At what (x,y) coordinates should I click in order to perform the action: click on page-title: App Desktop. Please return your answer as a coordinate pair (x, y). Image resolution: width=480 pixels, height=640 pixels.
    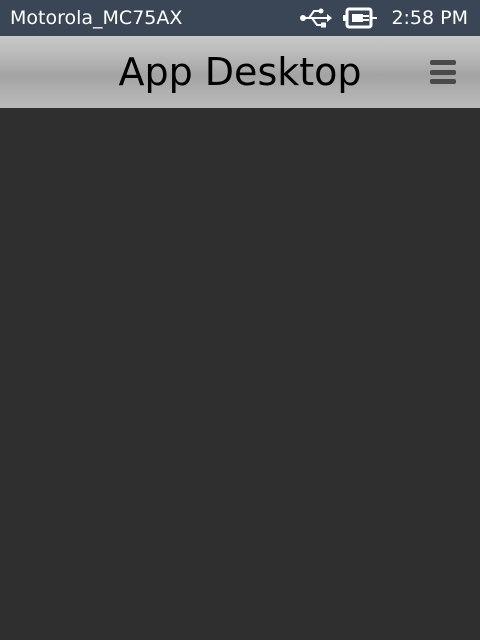
    Looking at the image, I should click on (240, 72).